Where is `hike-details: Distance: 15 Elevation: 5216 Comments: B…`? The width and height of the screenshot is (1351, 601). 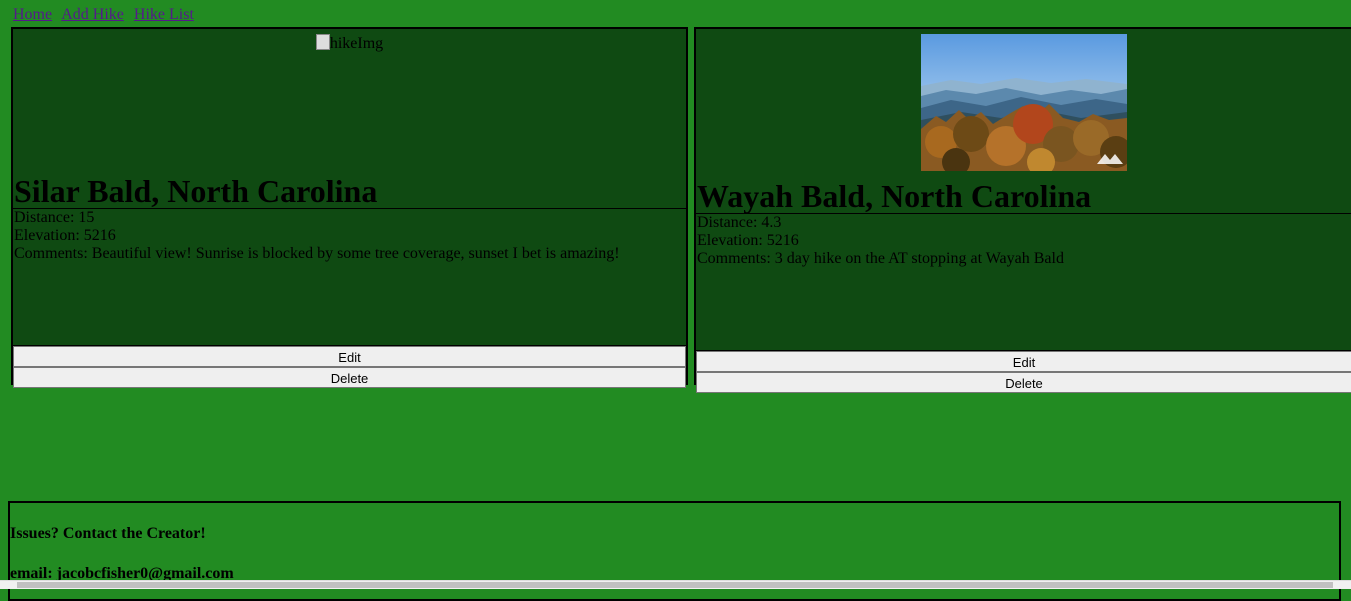 hike-details: Distance: 15 Elevation: 5216 Comments: B… is located at coordinates (349, 277).